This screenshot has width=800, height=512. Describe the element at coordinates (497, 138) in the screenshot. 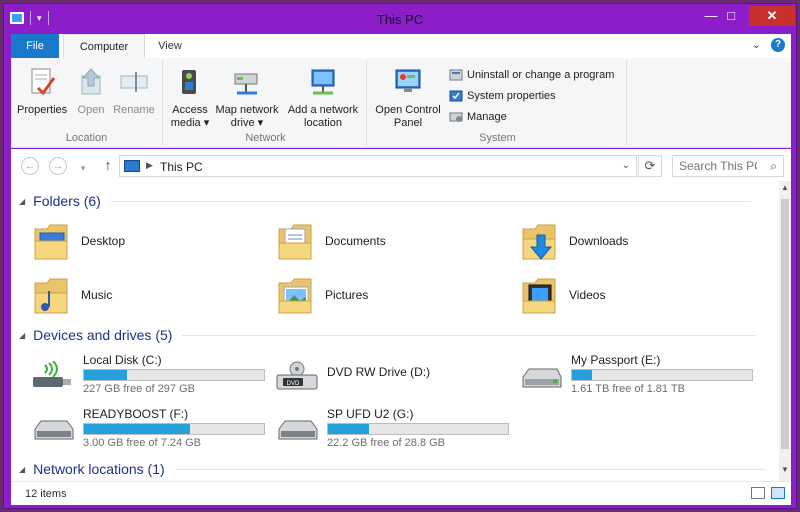

I see `group-label-system: System` at that location.